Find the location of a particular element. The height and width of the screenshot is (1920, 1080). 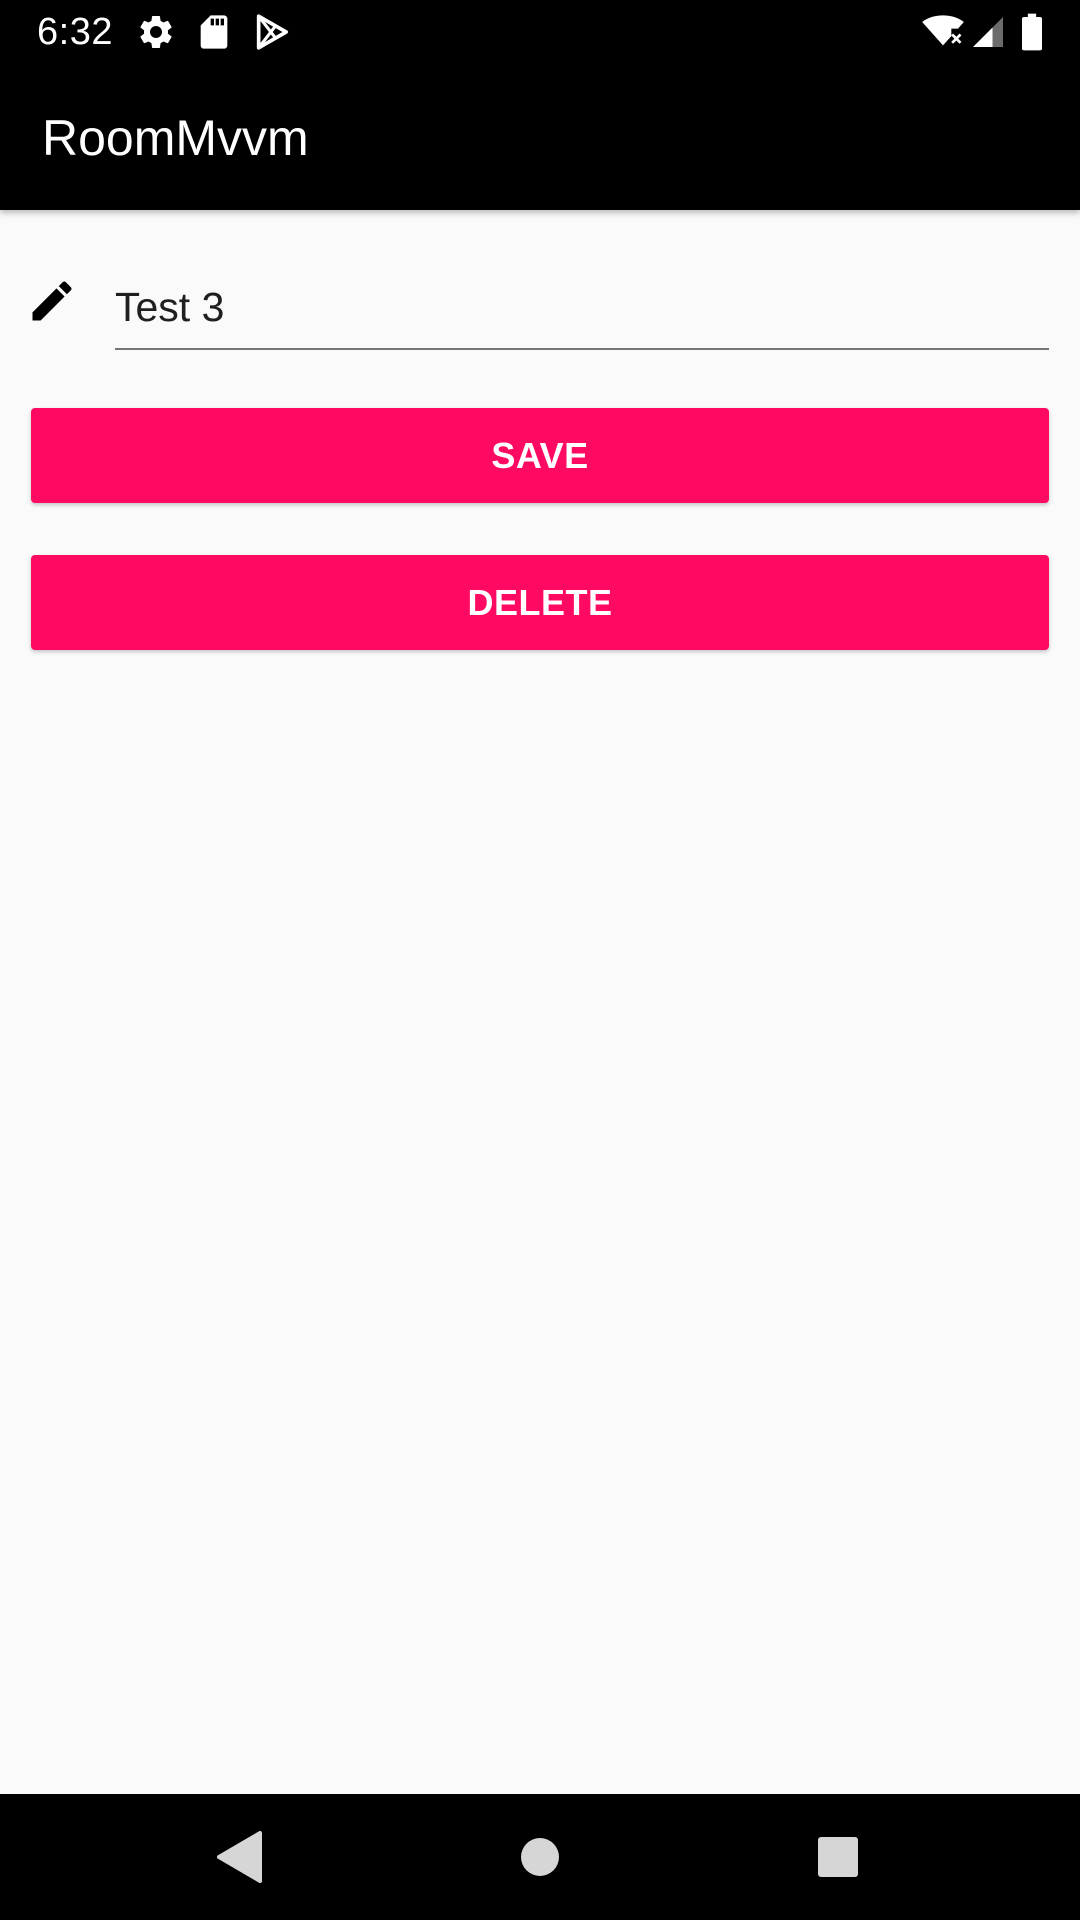

sd-card-icon is located at coordinates (214, 32).